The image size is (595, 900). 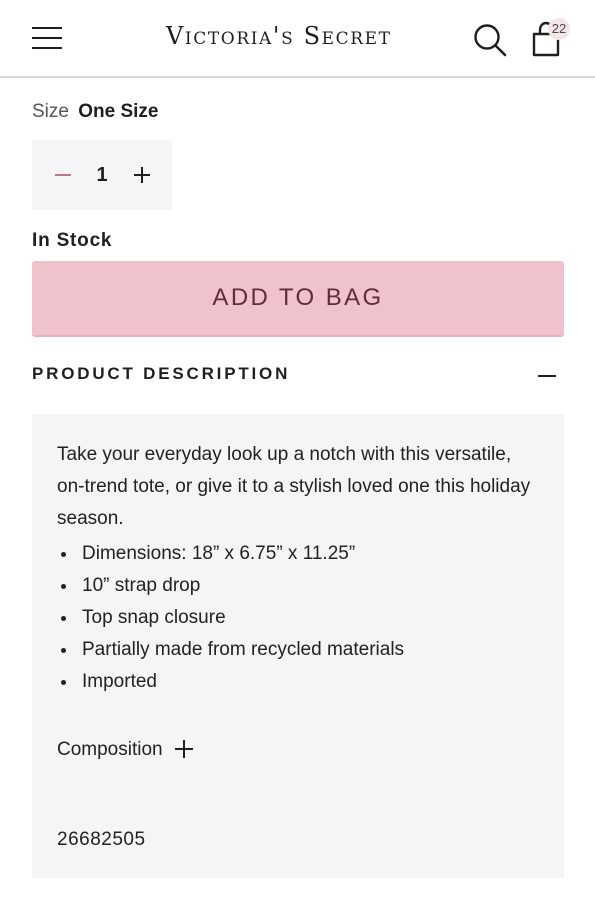 I want to click on composition-label: Composition, so click(x=110, y=749).